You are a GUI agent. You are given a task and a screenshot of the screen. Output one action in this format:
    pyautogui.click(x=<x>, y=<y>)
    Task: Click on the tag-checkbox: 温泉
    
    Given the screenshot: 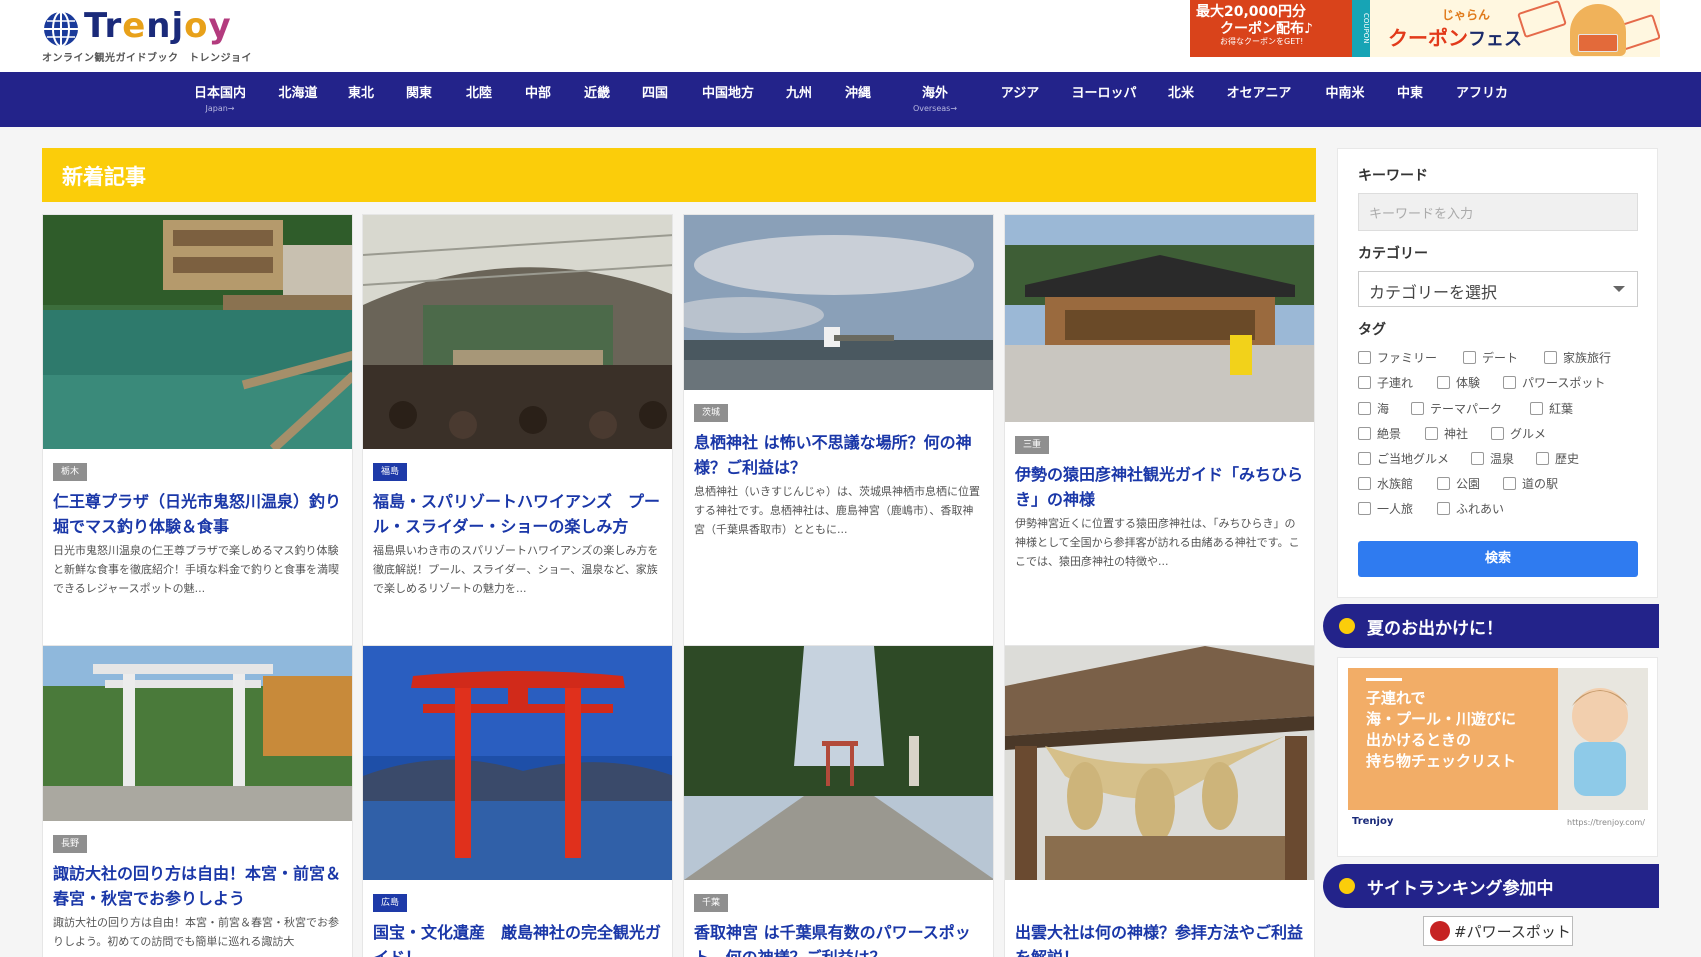 What is the action you would take?
    pyautogui.click(x=1492, y=458)
    